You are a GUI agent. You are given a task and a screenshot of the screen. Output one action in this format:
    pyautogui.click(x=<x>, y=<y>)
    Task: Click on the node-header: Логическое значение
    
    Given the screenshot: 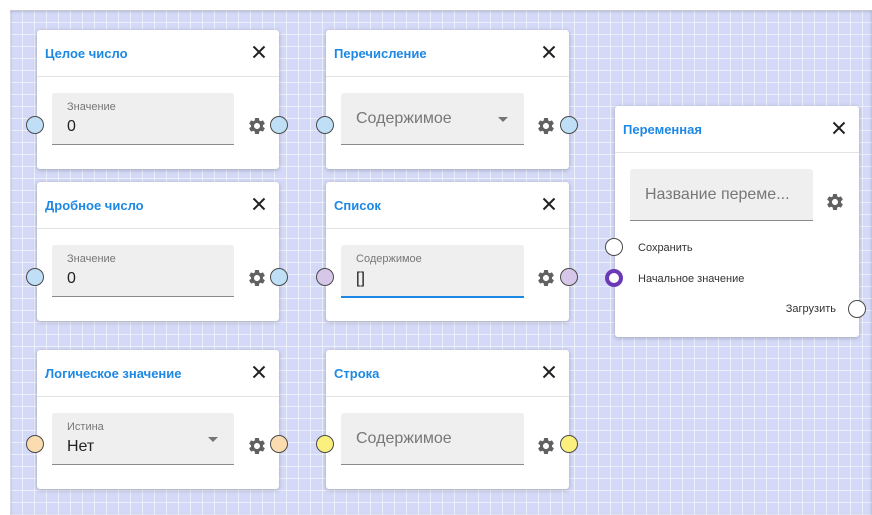 What is the action you would take?
    pyautogui.click(x=158, y=373)
    